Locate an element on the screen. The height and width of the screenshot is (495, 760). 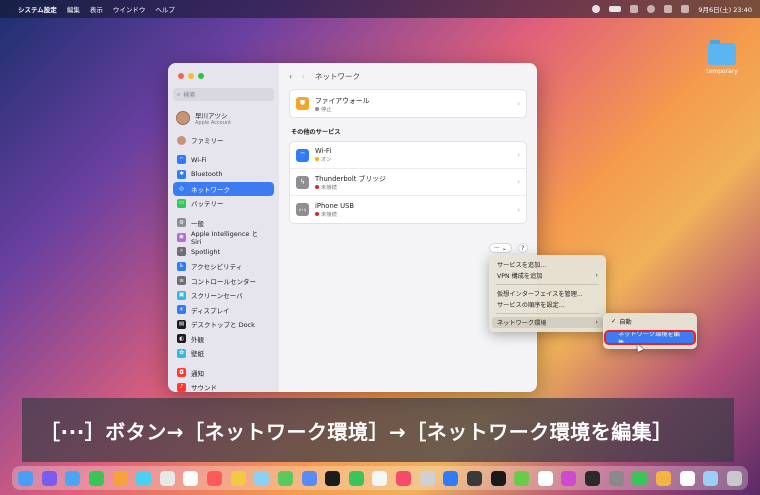
firewall-row: ⛊ ファイアウォール 停止 › is located at coordinates (408, 103).